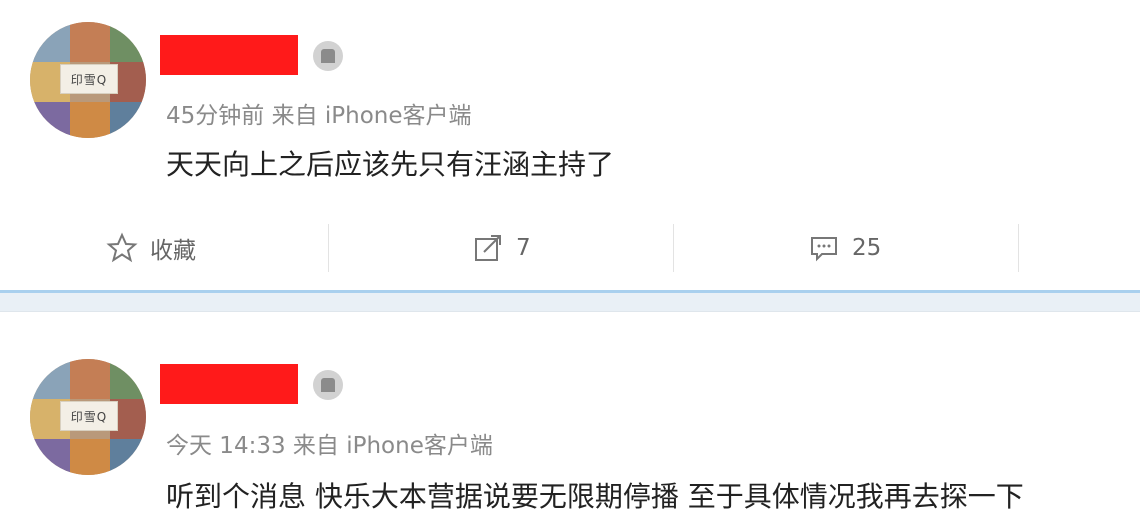 The height and width of the screenshot is (532, 1140). I want to click on post-content: 听到个消息 快乐大本营据说要无限期停播 至于具体情况我再去探一下, so click(595, 496).